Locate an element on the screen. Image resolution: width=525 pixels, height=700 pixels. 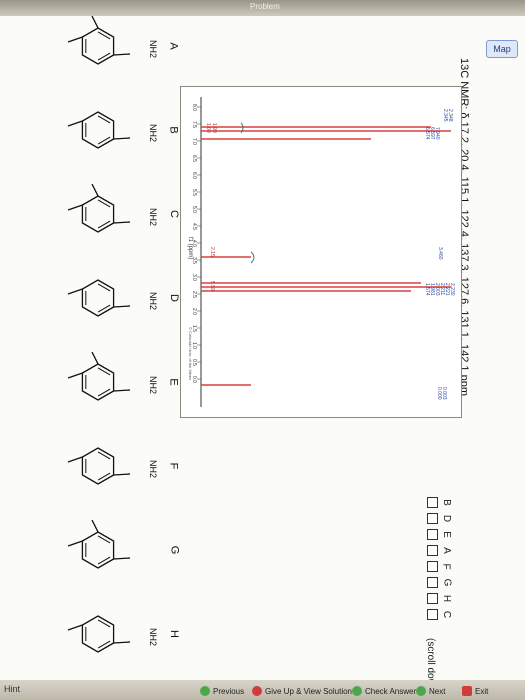
checkbox-row: A is located at coordinates (447, 550).